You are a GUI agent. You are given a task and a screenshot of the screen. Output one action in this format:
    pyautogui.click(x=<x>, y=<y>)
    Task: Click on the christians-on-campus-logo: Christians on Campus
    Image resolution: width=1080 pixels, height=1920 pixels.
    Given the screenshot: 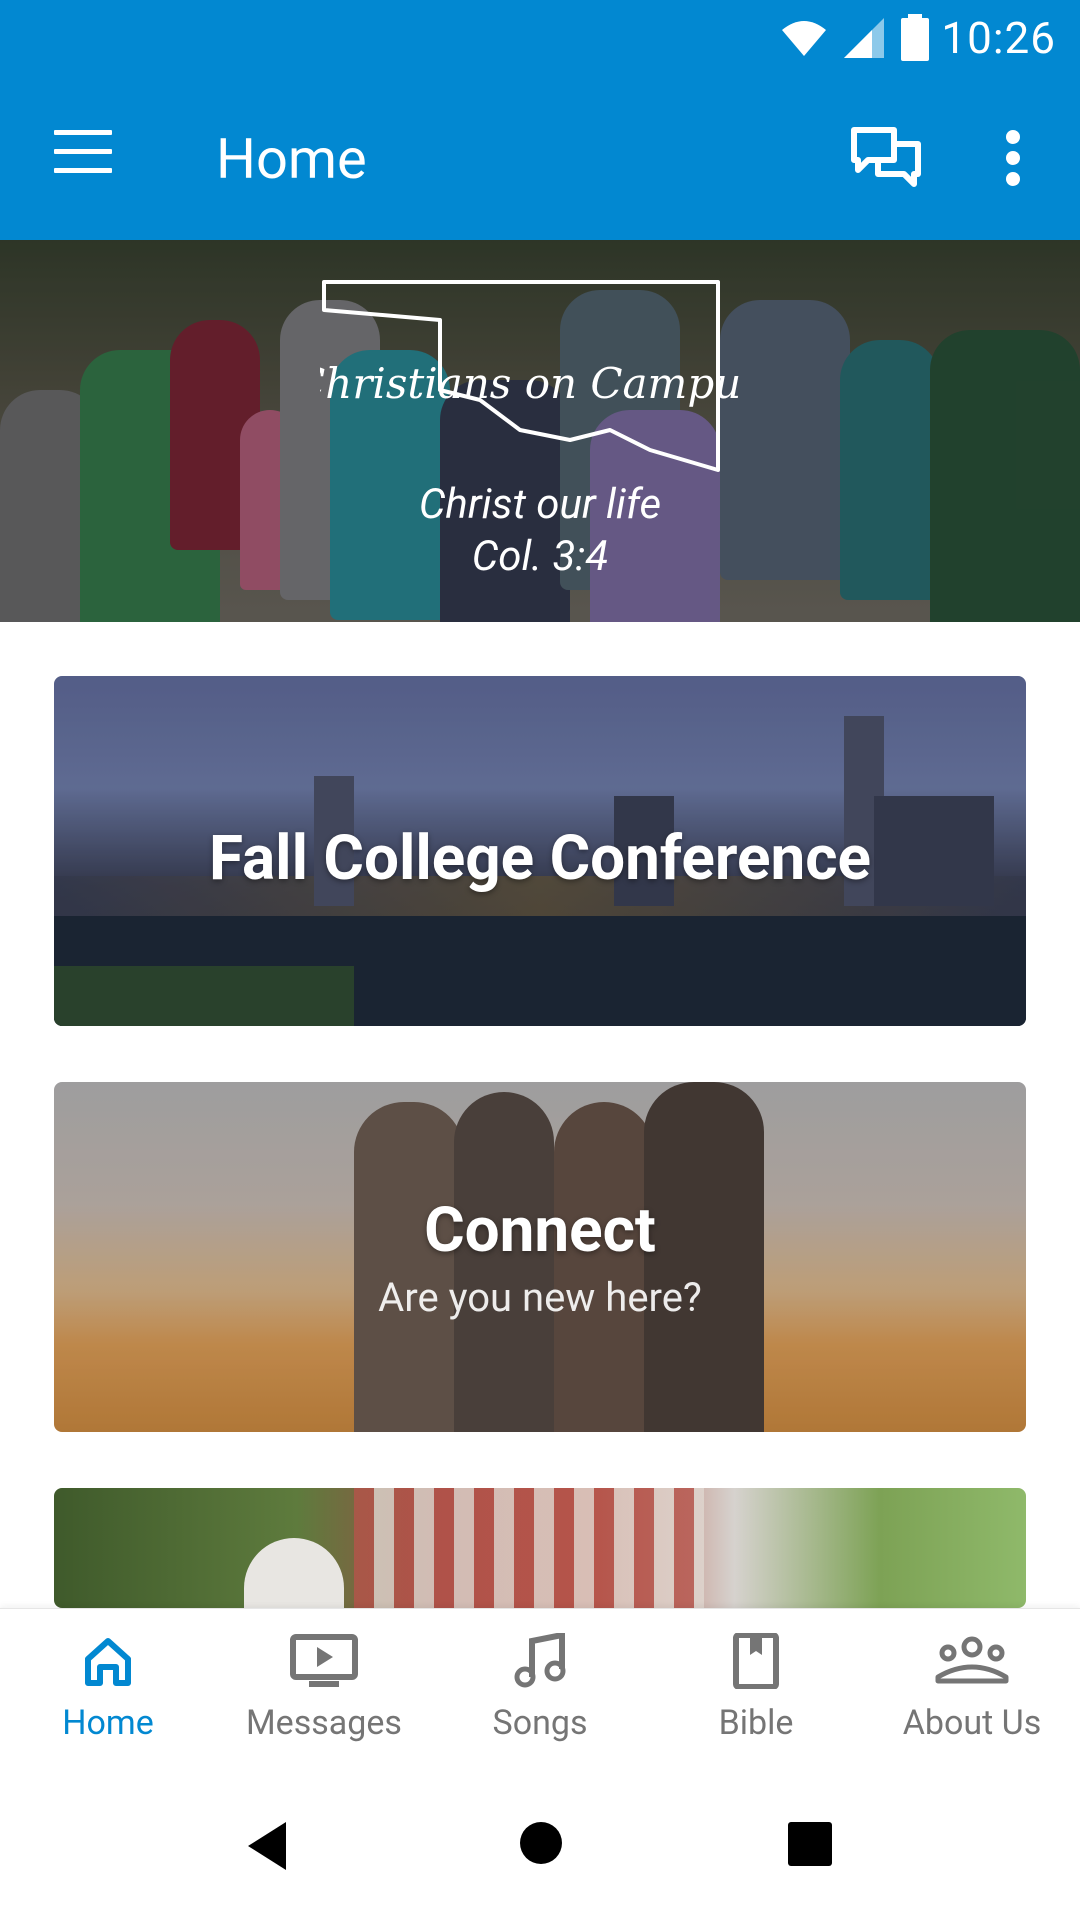 What is the action you would take?
    pyautogui.click(x=530, y=376)
    